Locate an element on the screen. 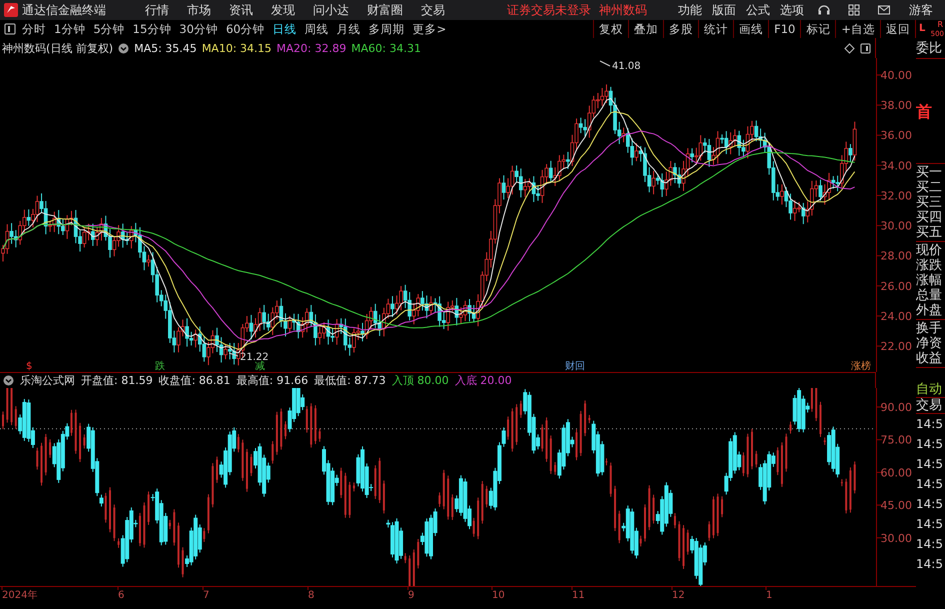  date-axis-label: 1 is located at coordinates (769, 595).